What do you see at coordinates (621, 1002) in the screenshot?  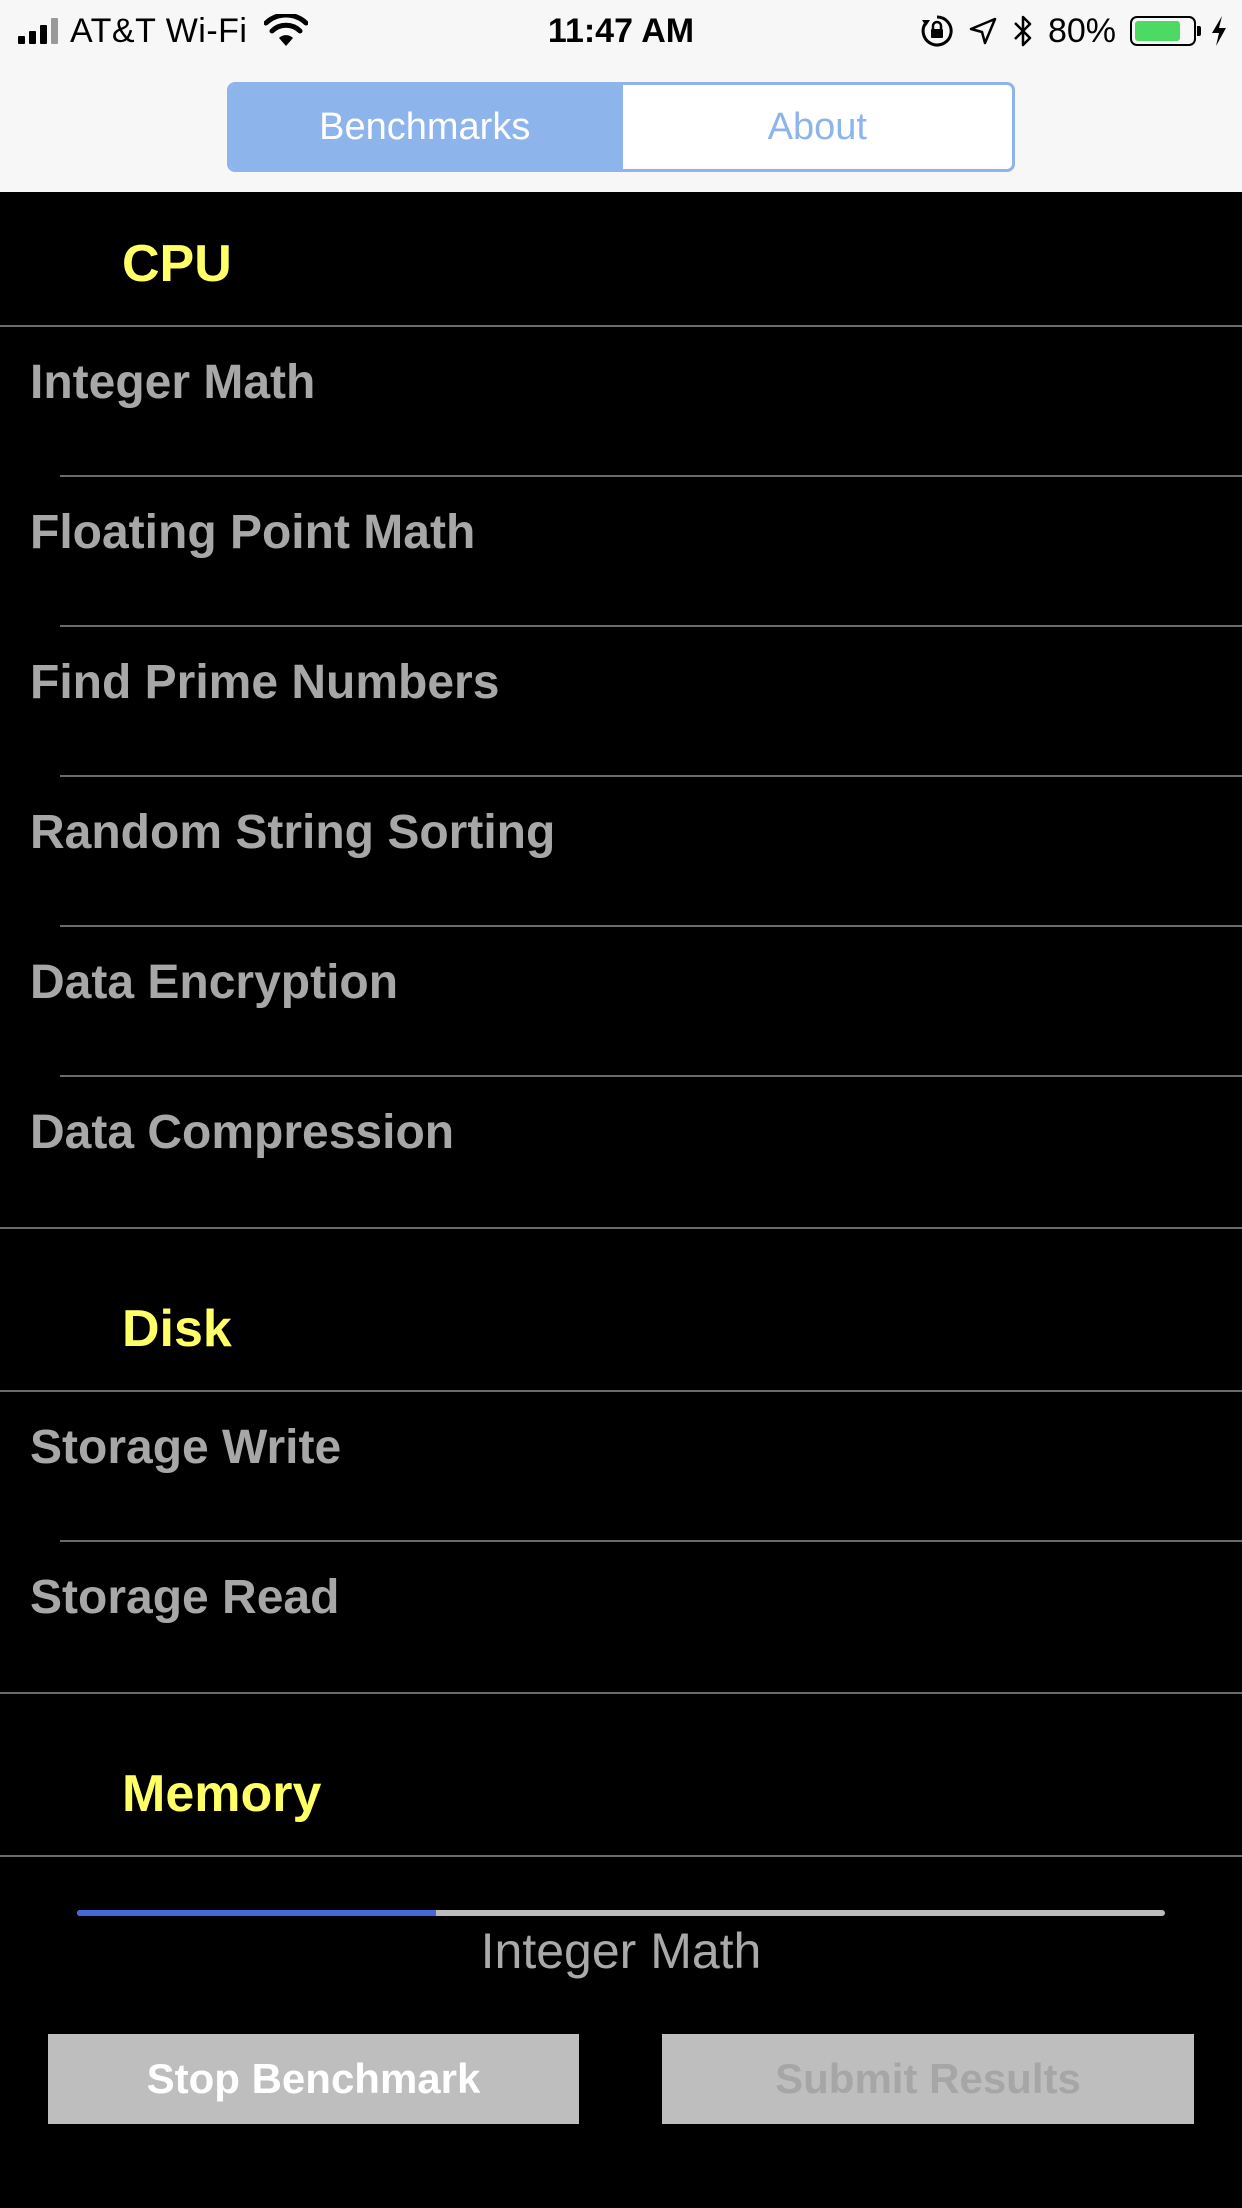 I see `list-item: Data Encryption` at bounding box center [621, 1002].